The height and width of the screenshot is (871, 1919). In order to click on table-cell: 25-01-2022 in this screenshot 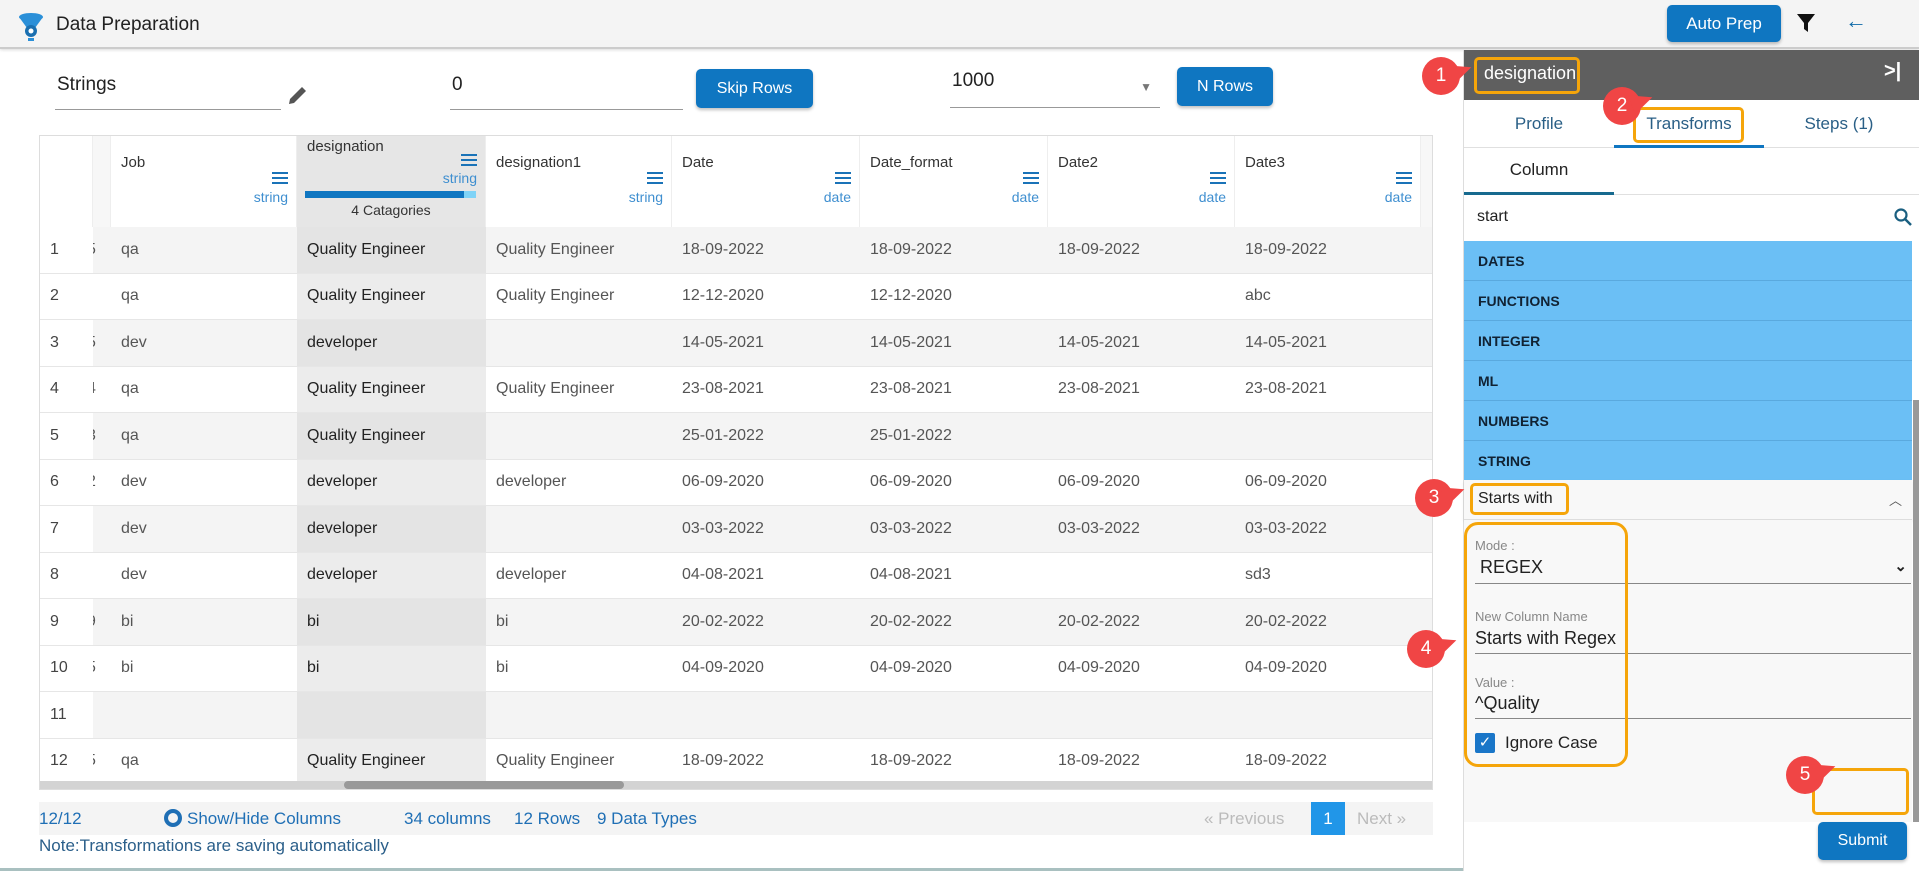, I will do `click(911, 435)`.